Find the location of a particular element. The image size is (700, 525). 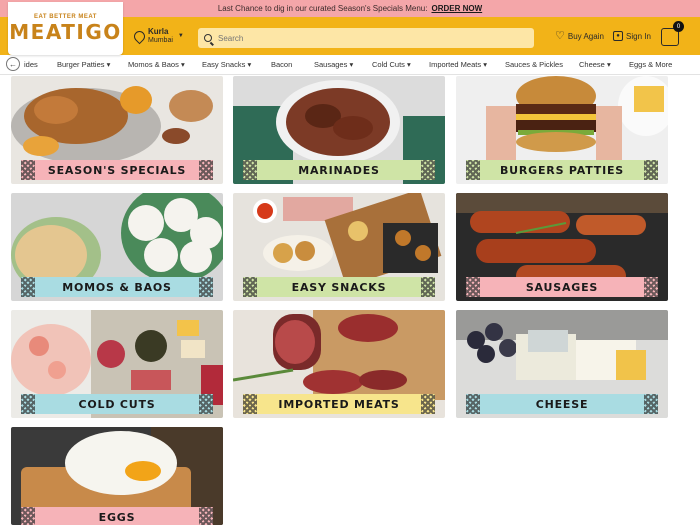

nav-item-sausages: Sausages ▾ is located at coordinates (333, 64).